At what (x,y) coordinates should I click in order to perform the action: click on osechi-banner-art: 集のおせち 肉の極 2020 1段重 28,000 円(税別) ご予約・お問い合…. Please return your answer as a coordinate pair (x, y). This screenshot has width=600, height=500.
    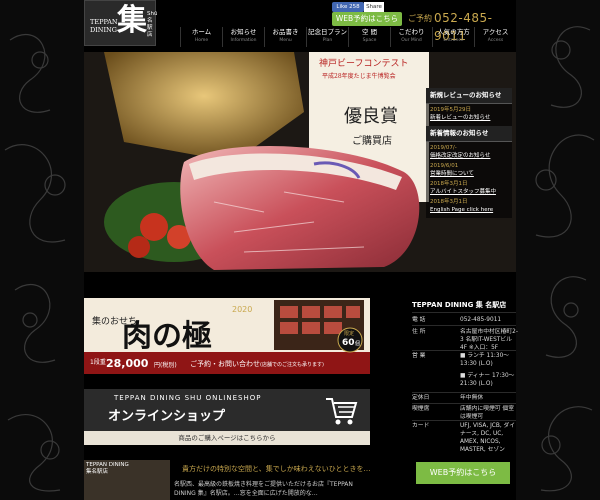
    Looking at the image, I should click on (227, 336).